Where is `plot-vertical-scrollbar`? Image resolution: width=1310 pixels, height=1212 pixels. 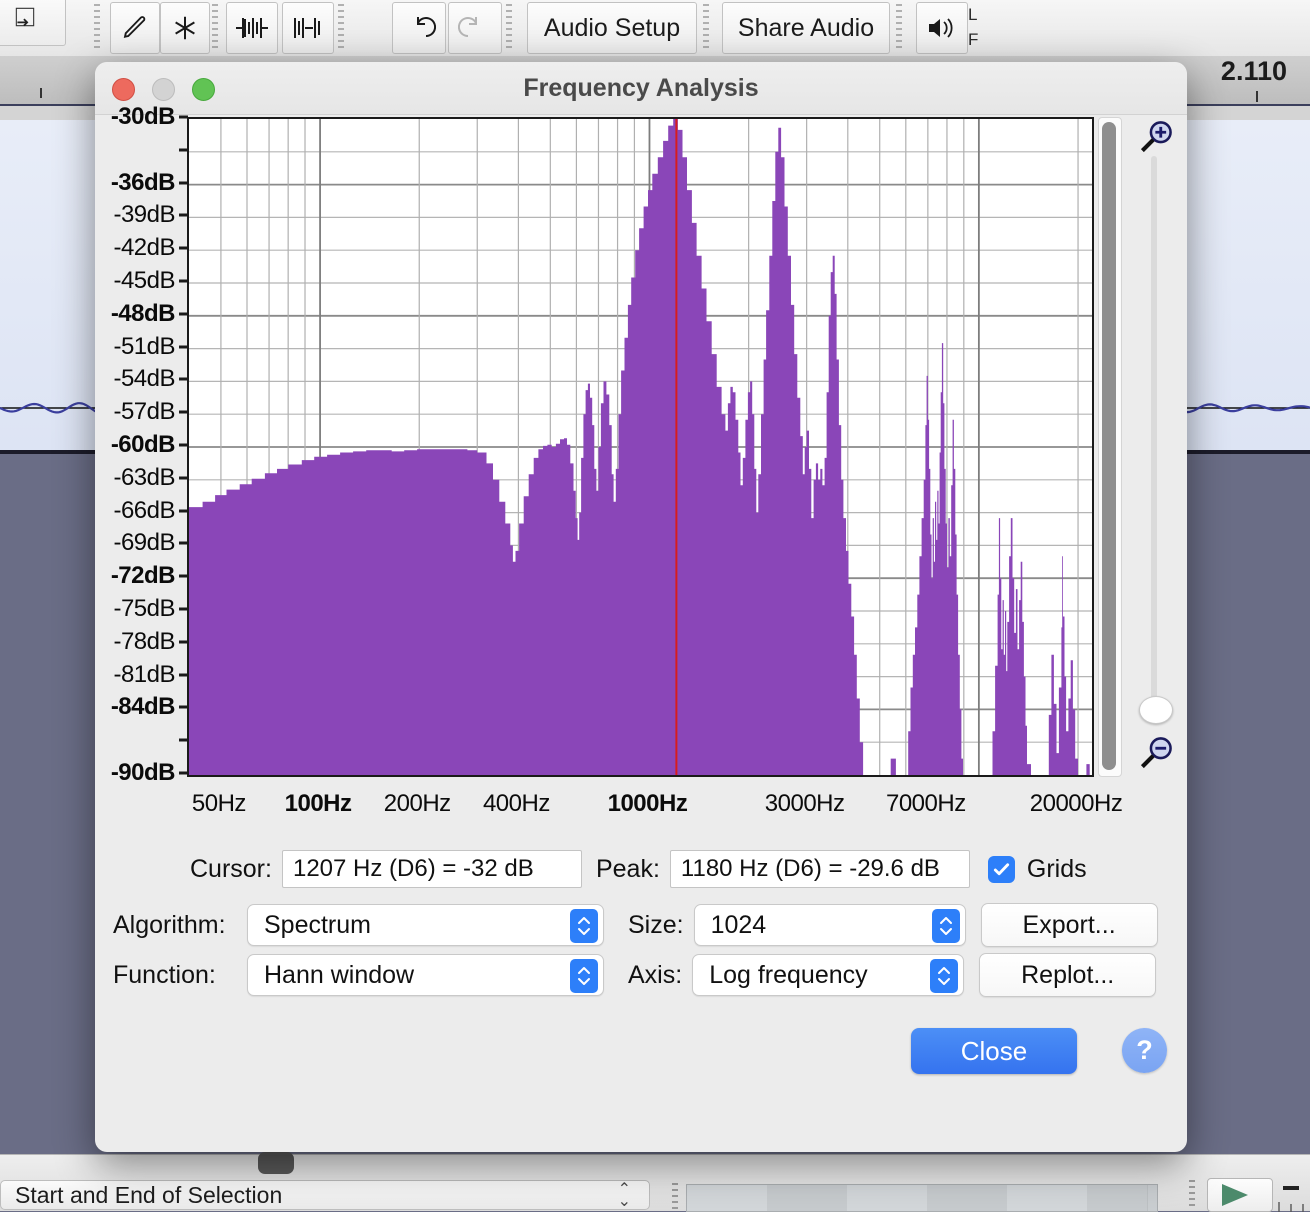 plot-vertical-scrollbar is located at coordinates (1110, 447).